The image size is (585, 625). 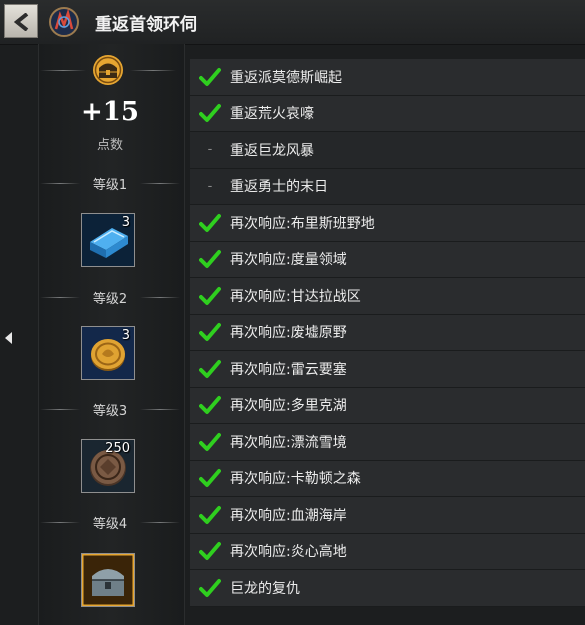 What do you see at coordinates (125, 222) in the screenshot?
I see `level1-reward-count: 3` at bounding box center [125, 222].